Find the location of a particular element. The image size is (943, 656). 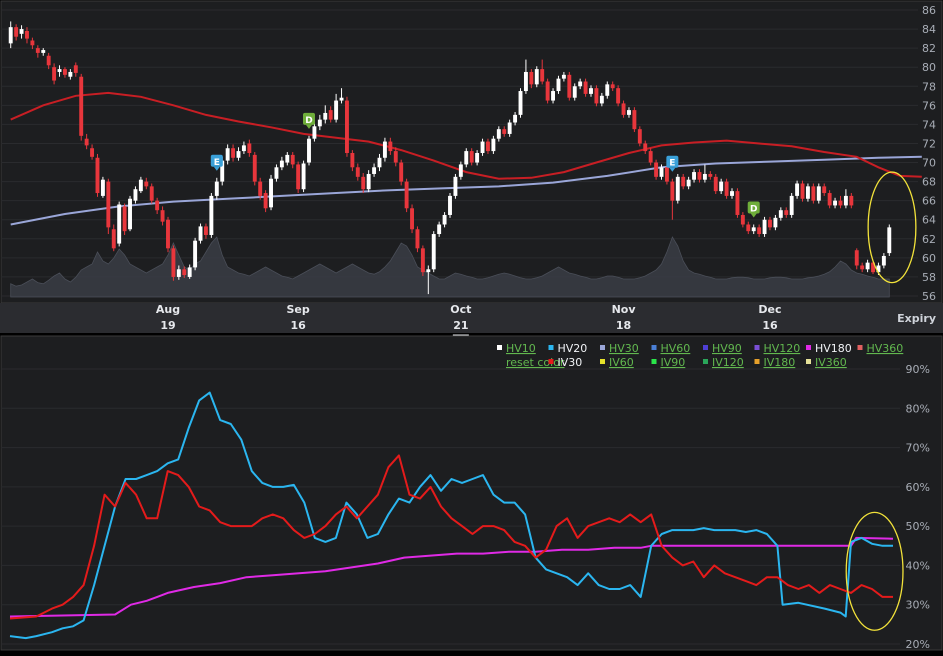

price-tick-label: 76 is located at coordinates (929, 105).